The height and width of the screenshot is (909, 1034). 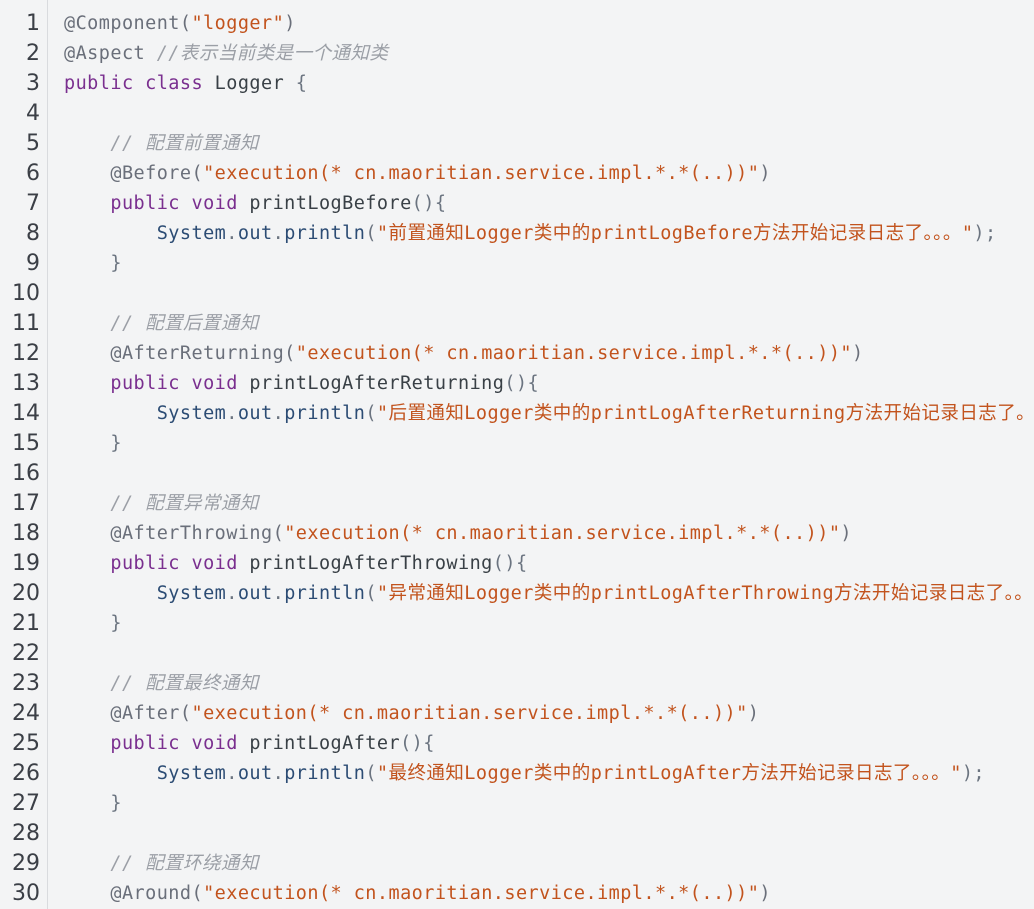 I want to click on code-line: // 配置最终通知, so click(x=161, y=684).